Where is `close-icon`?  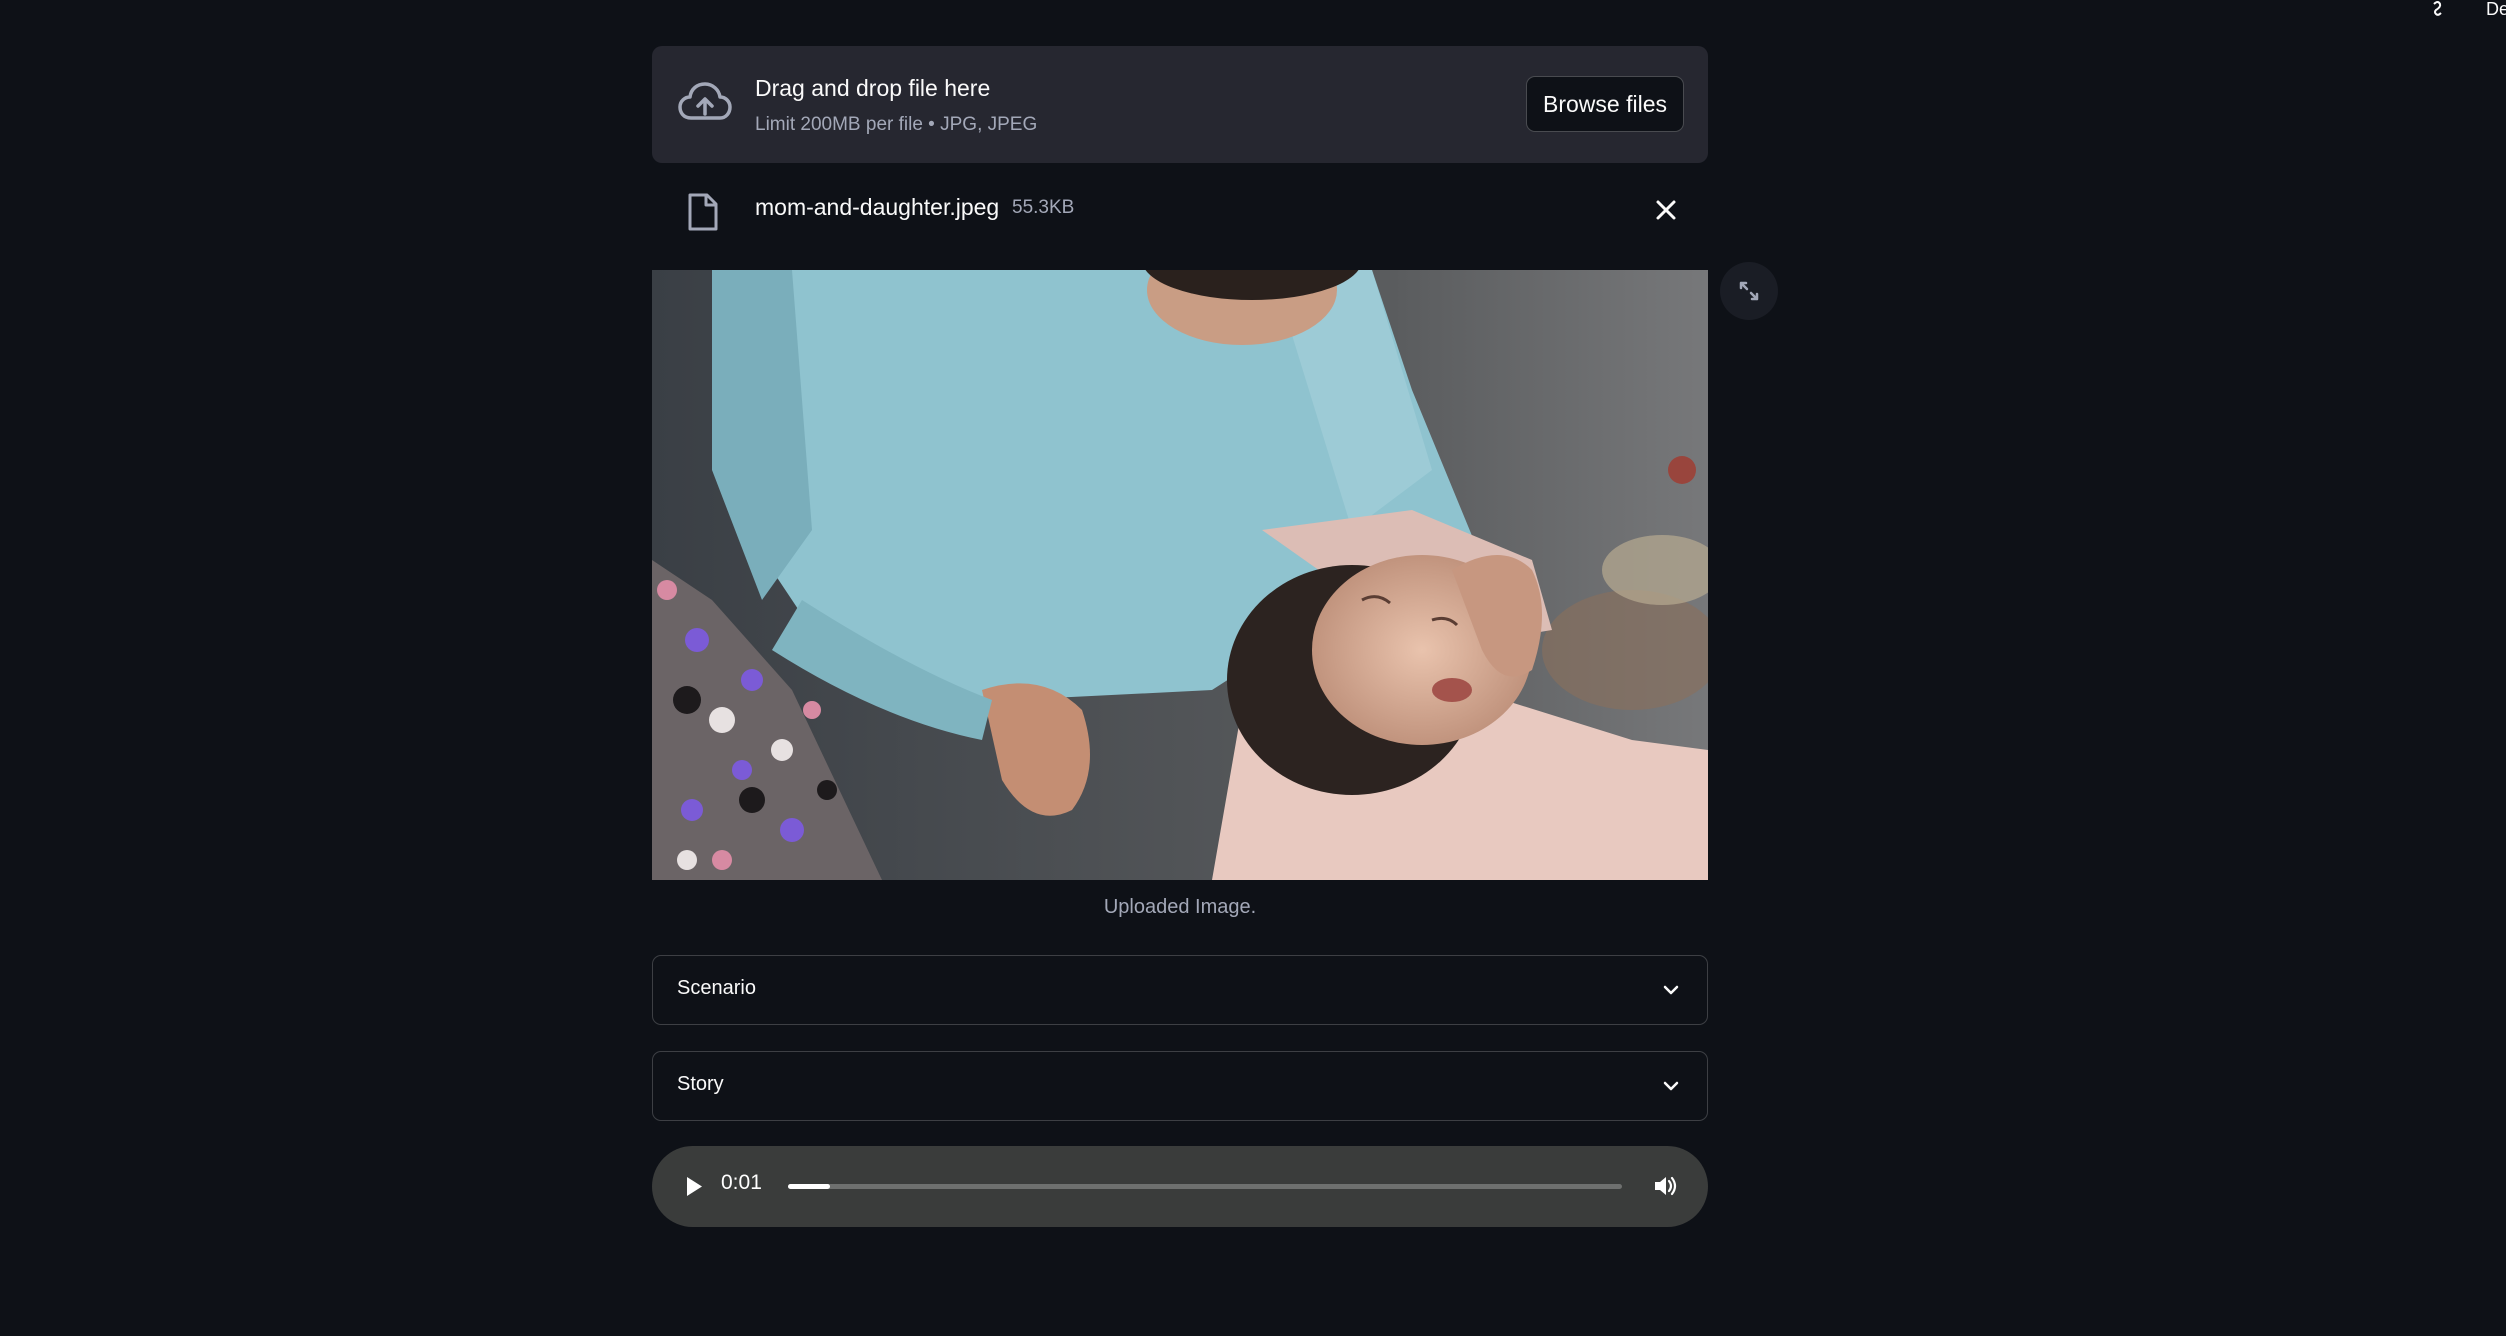
close-icon is located at coordinates (1666, 210).